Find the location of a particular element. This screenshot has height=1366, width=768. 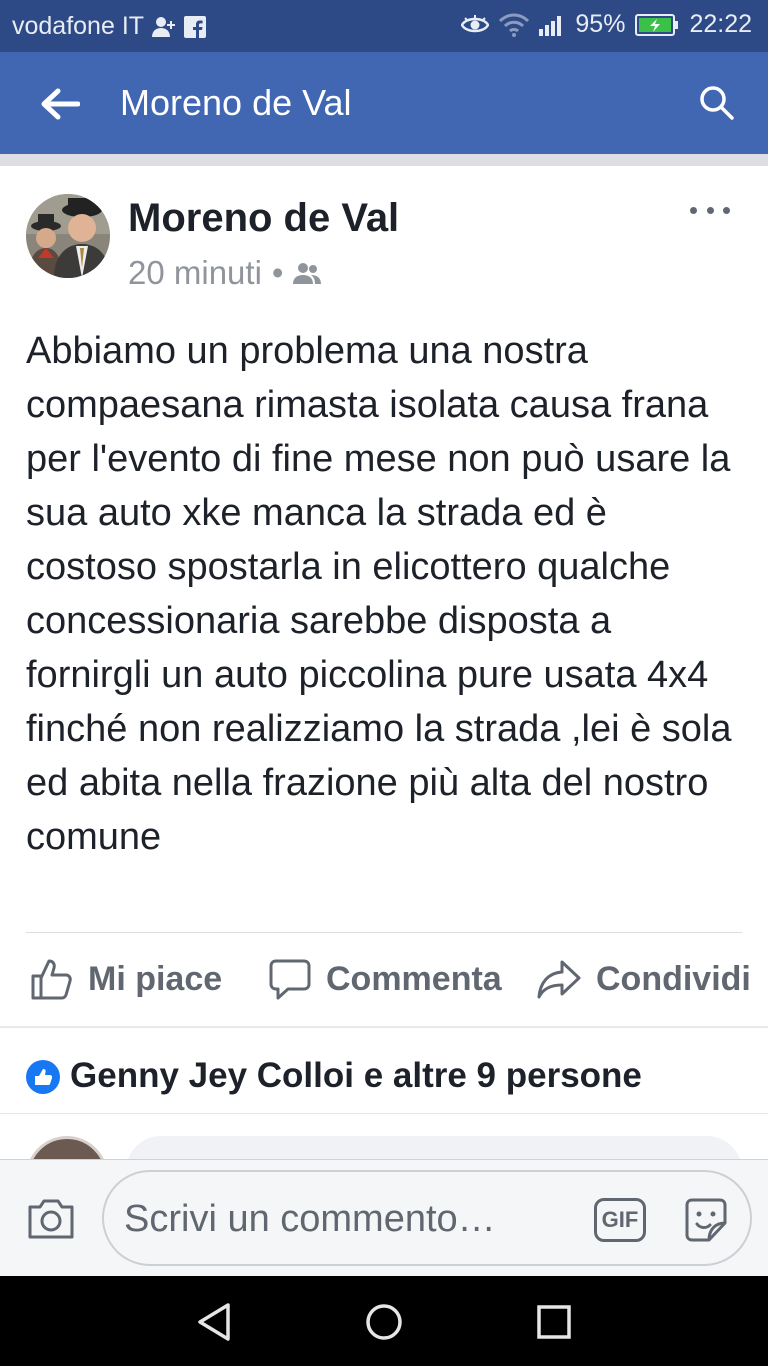

nav-recents-button is located at coordinates (554, 1322).